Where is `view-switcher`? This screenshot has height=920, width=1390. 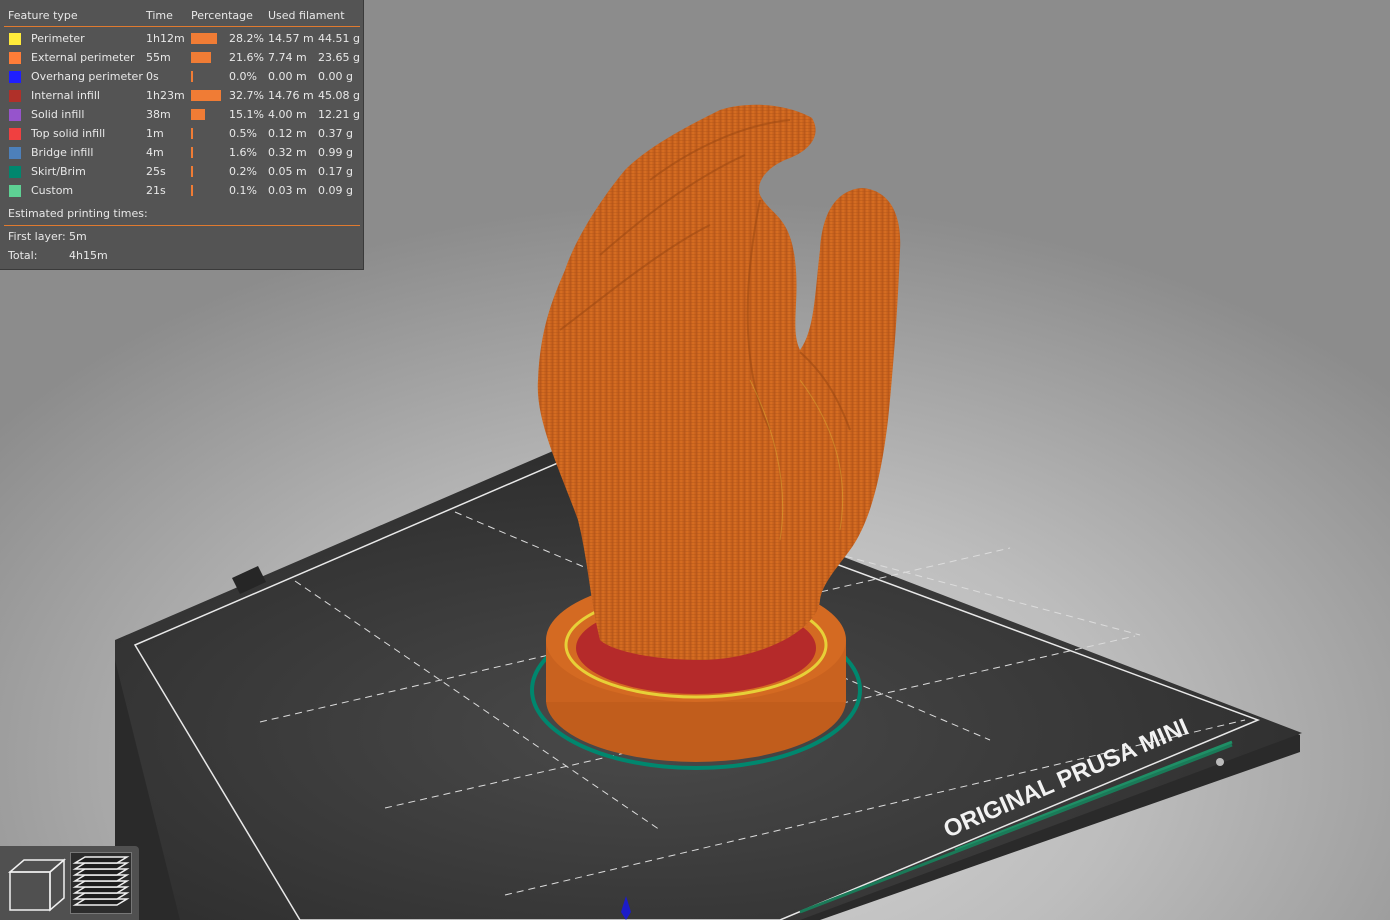
view-switcher is located at coordinates (69, 883).